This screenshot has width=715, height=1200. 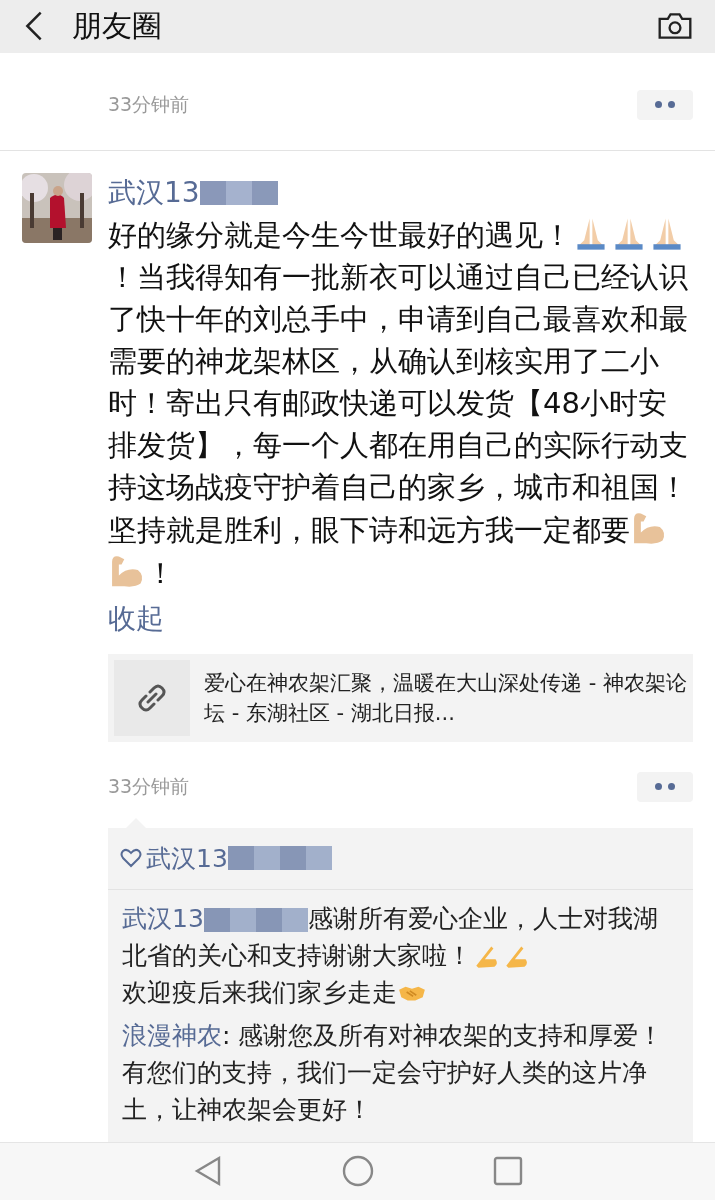 I want to click on author-name: 武汉13, so click(x=154, y=192).